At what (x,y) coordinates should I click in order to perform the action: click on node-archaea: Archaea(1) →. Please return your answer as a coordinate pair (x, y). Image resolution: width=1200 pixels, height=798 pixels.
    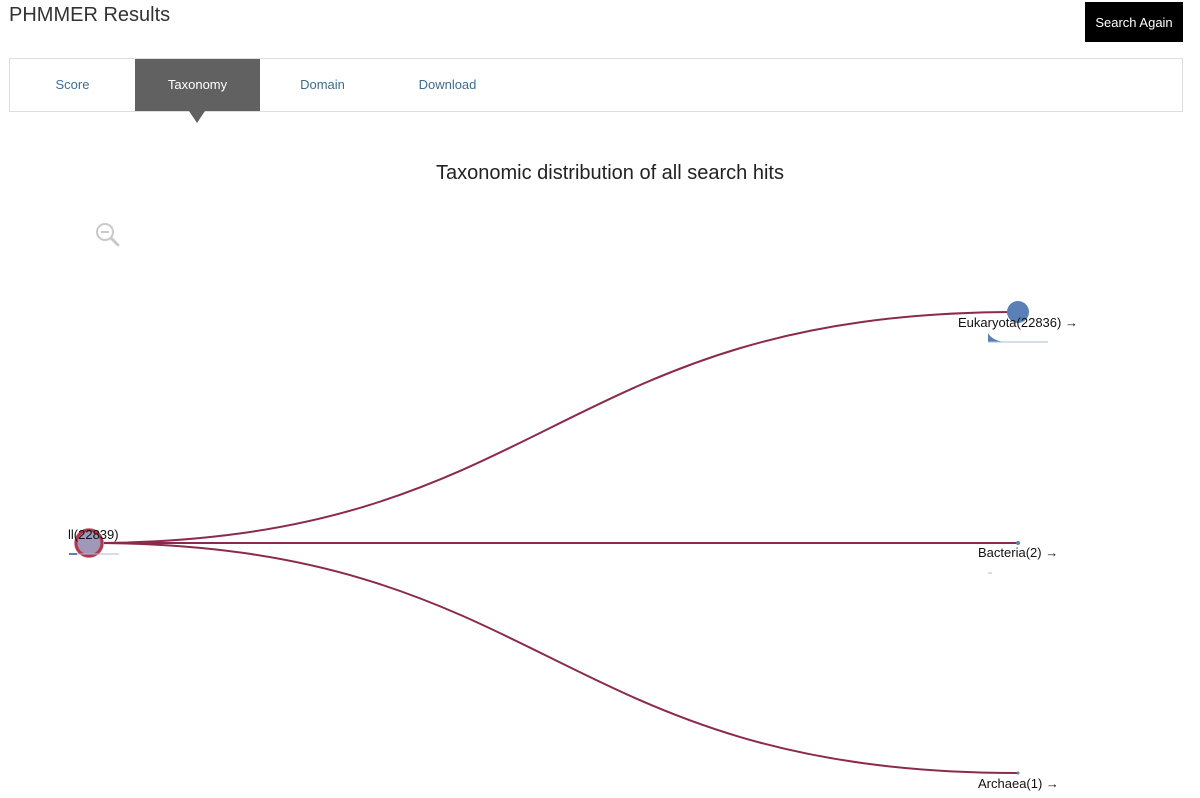
    Looking at the image, I should click on (1018, 781).